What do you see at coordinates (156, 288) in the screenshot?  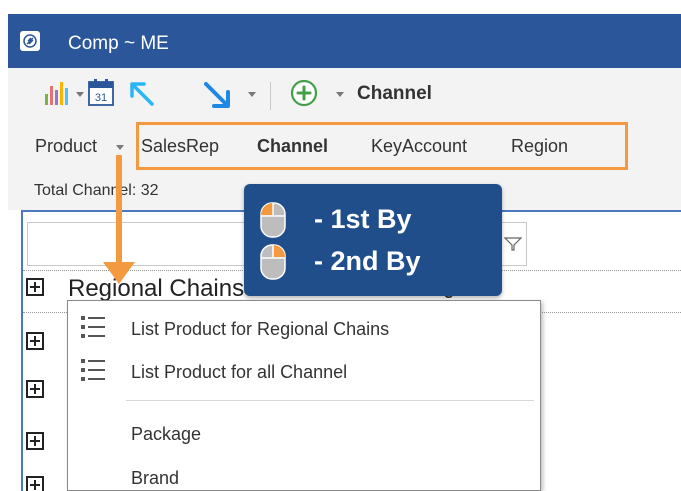 I see `row-label-regional-chains: Regional Chains` at bounding box center [156, 288].